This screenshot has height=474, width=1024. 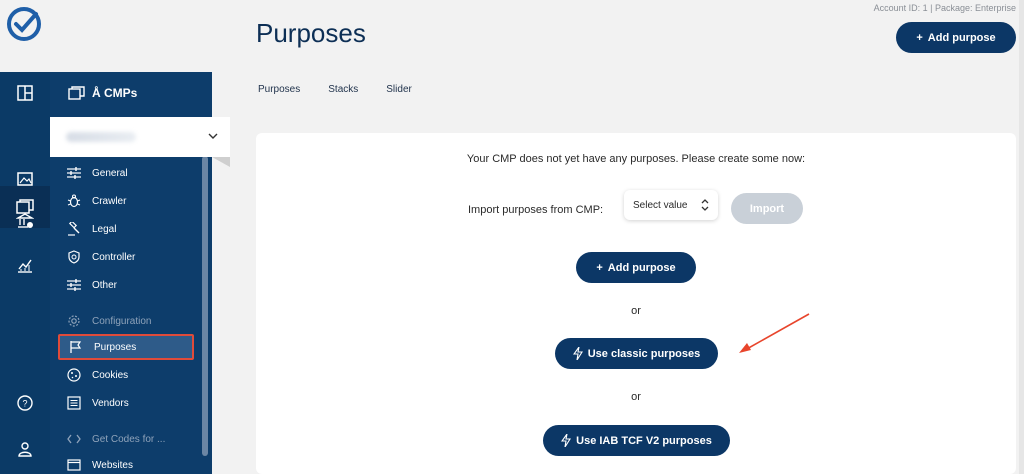 I want to click on cmp-selector-value, so click(x=101, y=137).